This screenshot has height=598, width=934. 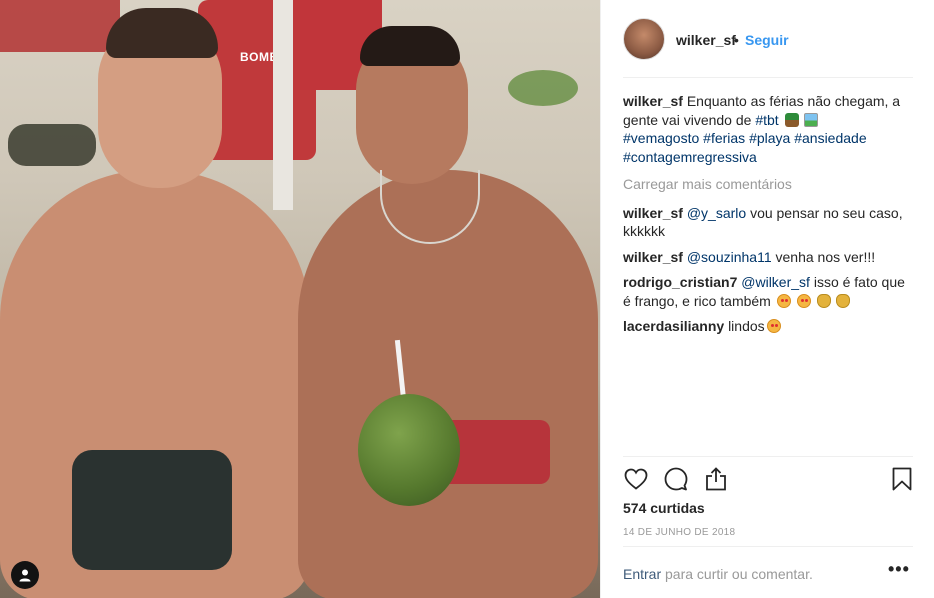 I want to click on comment-mention: @y_sarlo, so click(x=716, y=213).